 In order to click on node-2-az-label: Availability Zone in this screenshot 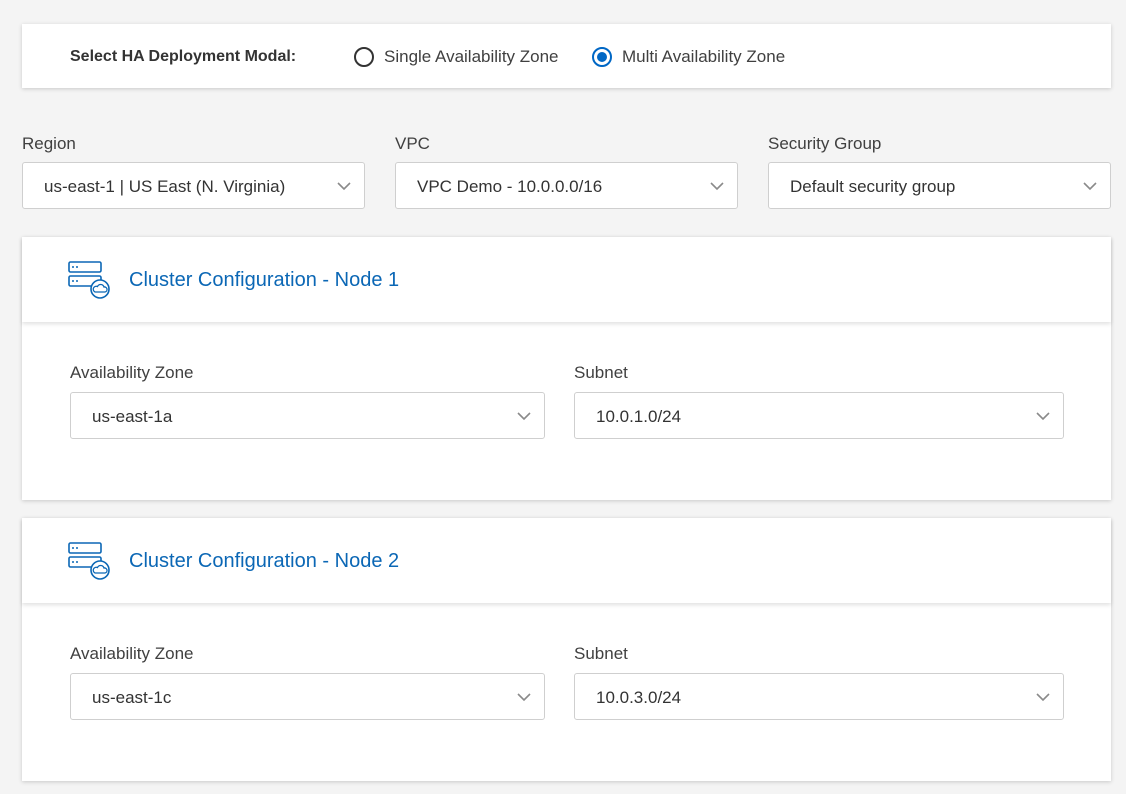, I will do `click(132, 653)`.